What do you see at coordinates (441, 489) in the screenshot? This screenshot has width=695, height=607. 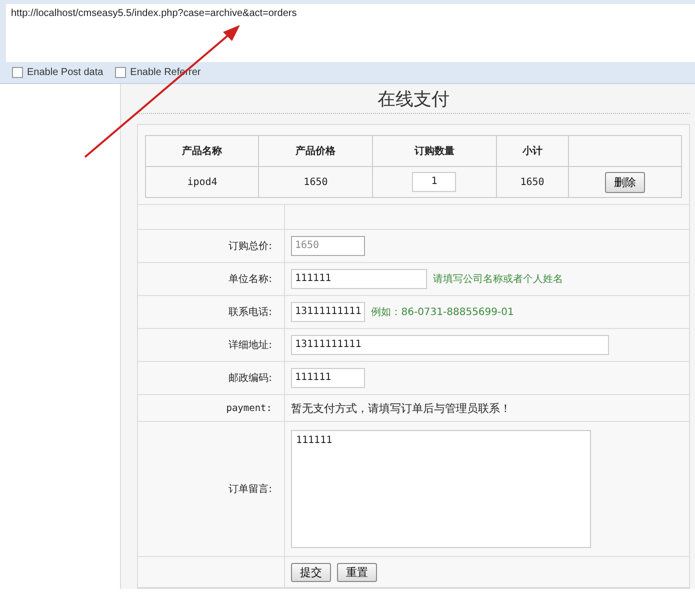 I see `message-field: 111111` at bounding box center [441, 489].